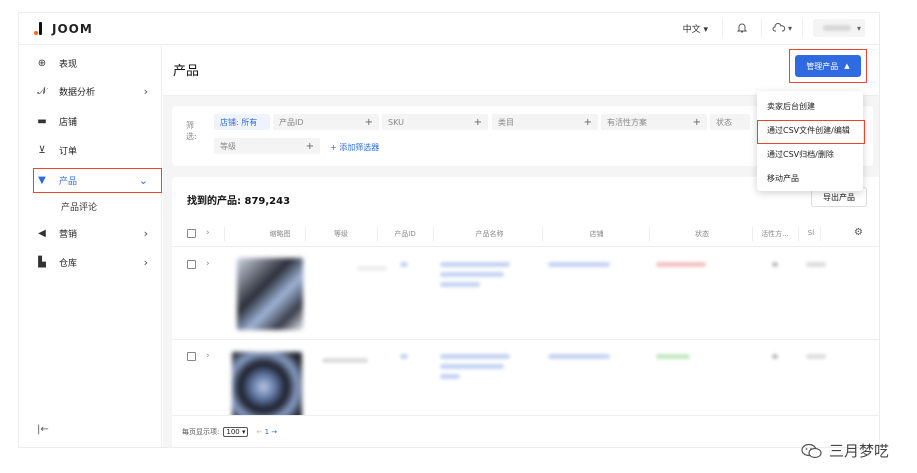 The width and height of the screenshot is (917, 473). I want to click on column-header: 产品名称, so click(489, 234).